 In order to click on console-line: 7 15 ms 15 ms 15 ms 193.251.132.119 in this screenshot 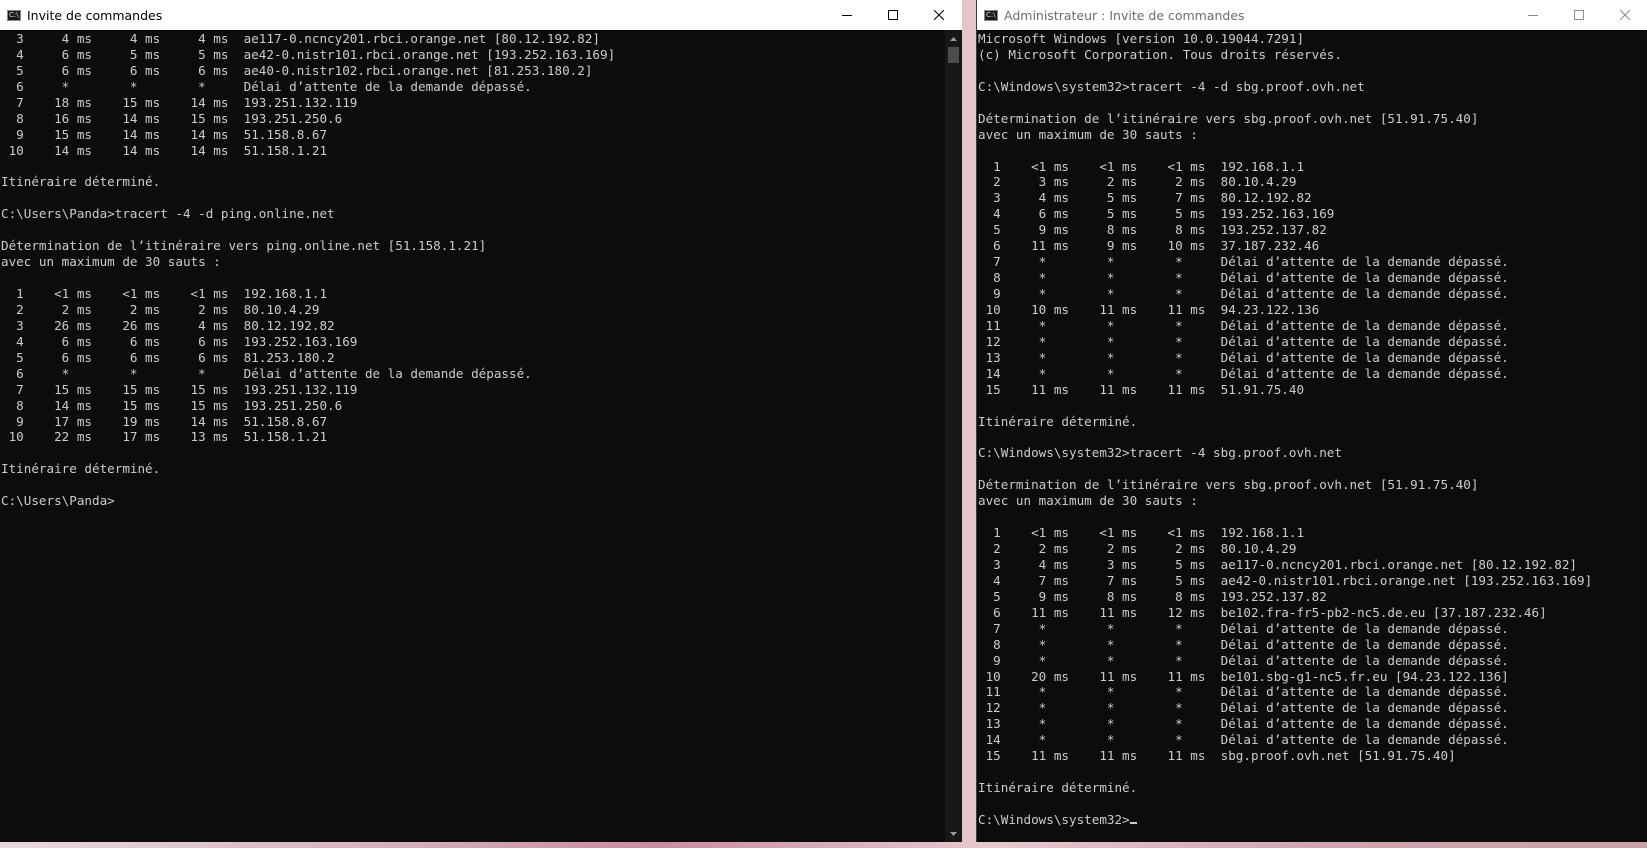, I will do `click(179, 389)`.